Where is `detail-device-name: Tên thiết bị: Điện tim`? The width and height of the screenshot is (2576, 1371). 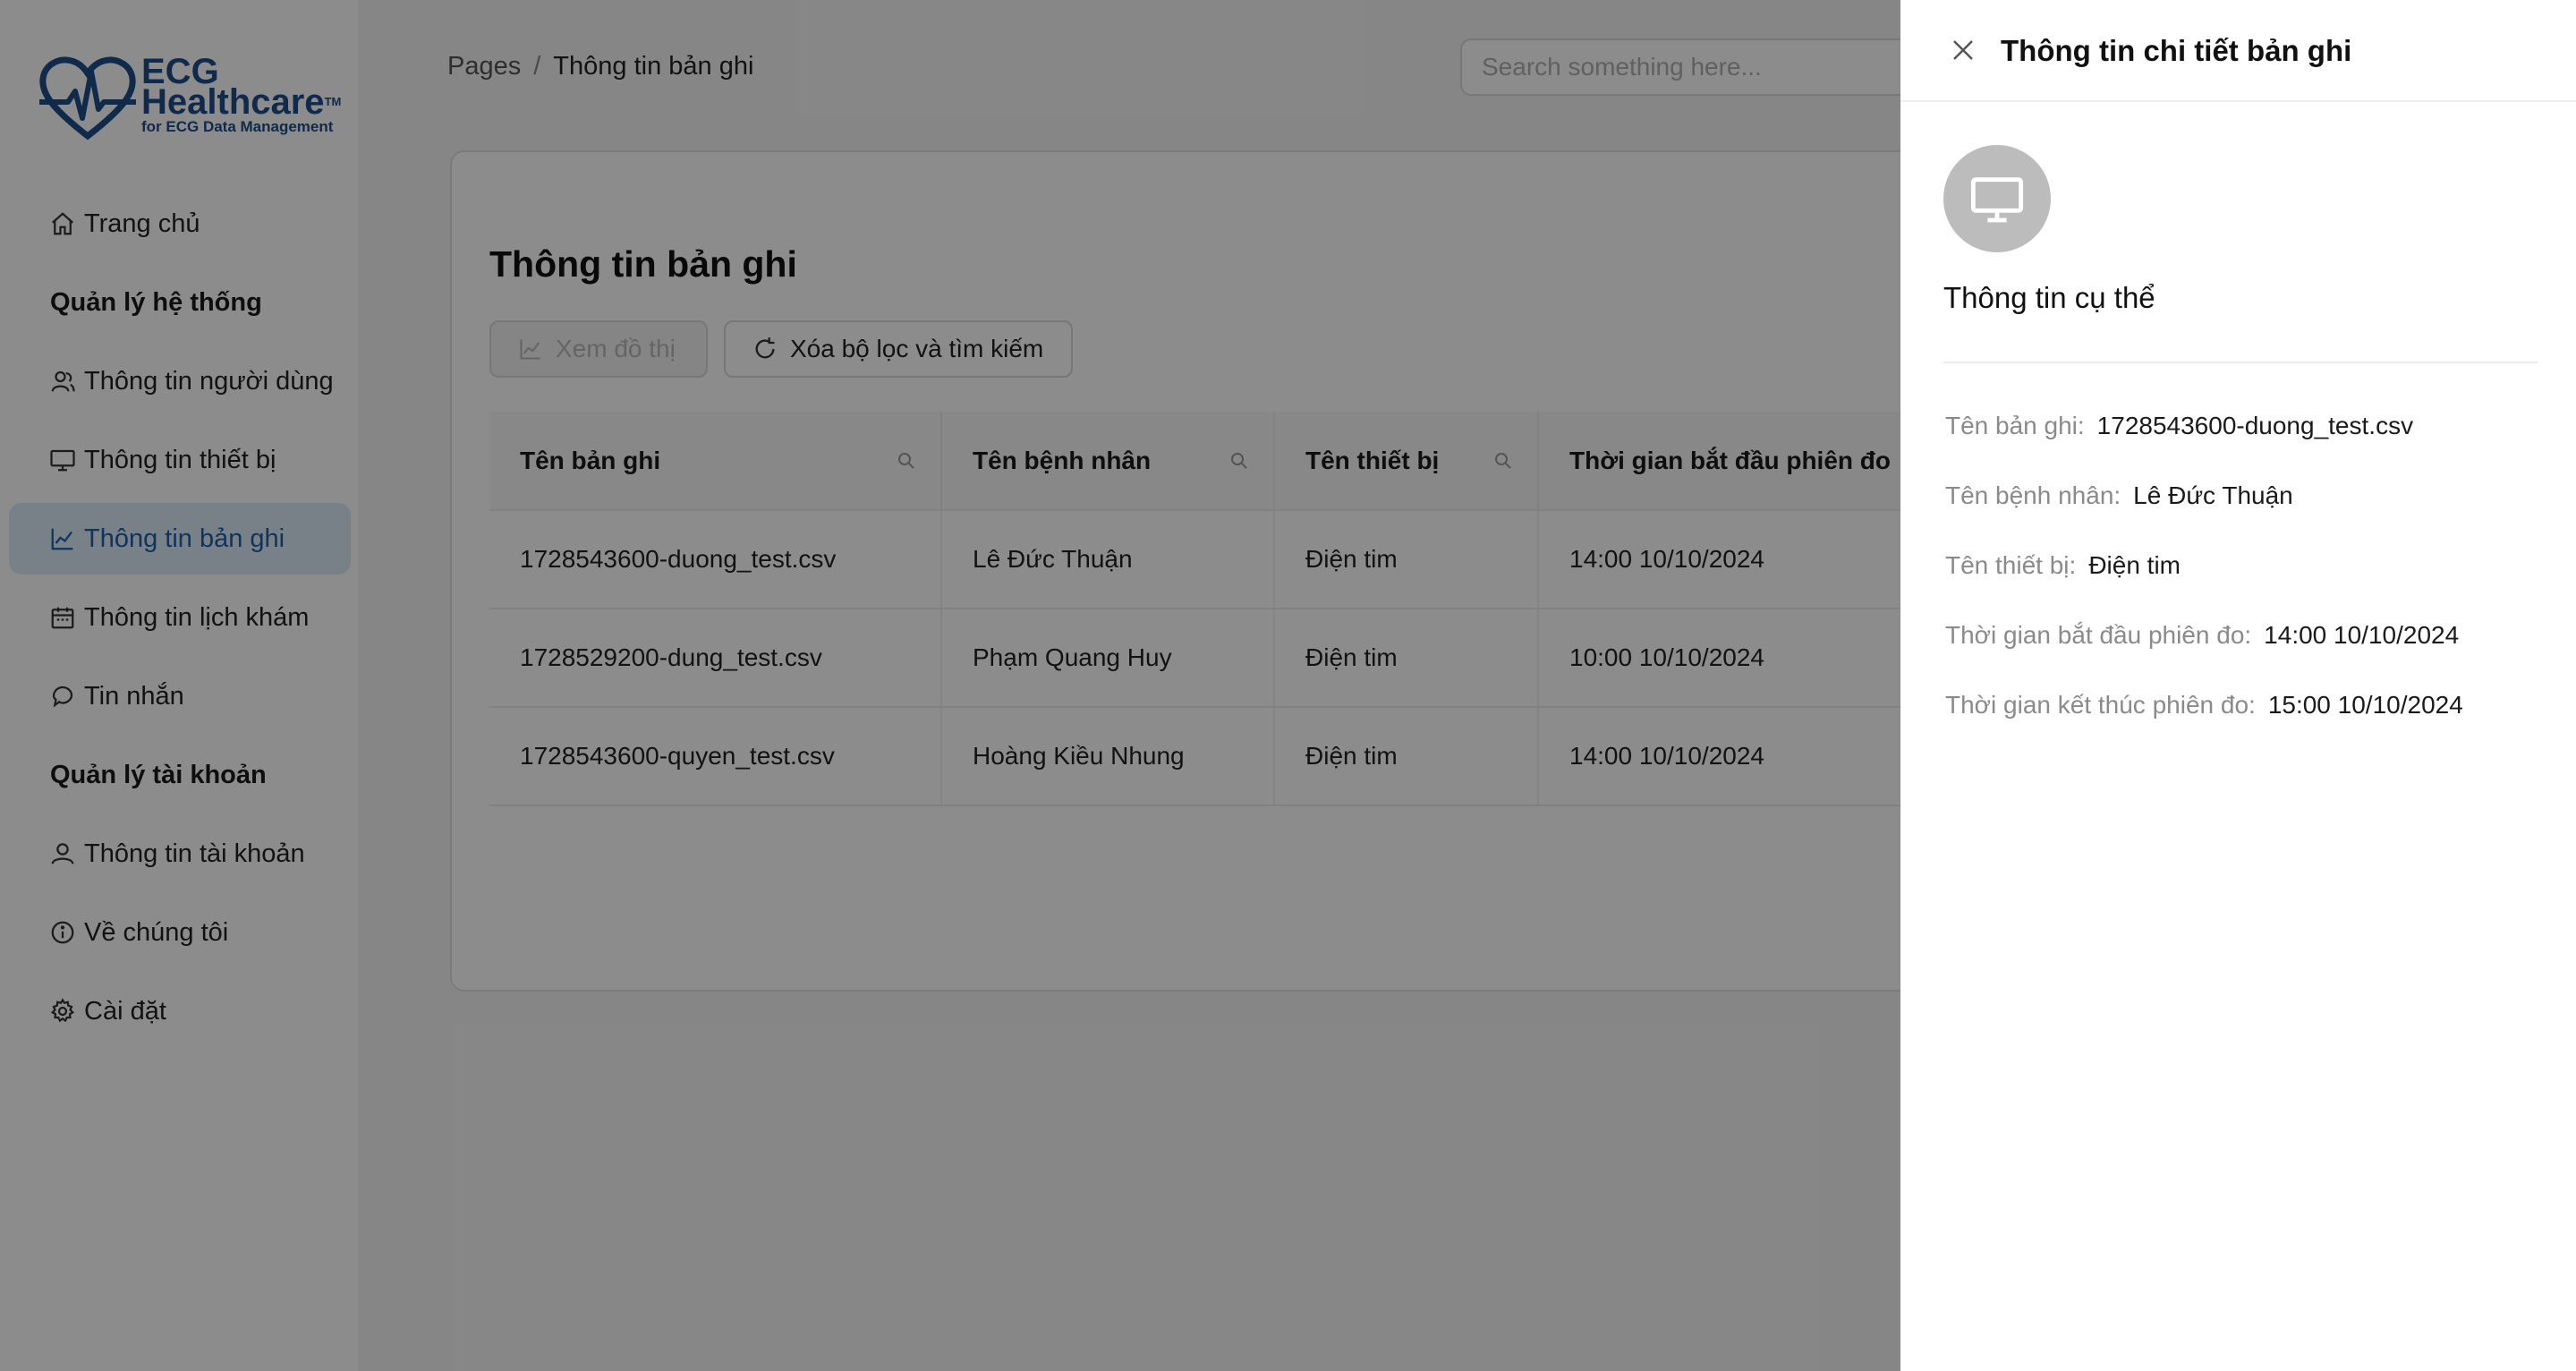 detail-device-name: Tên thiết bị: Điện tim is located at coordinates (2063, 565).